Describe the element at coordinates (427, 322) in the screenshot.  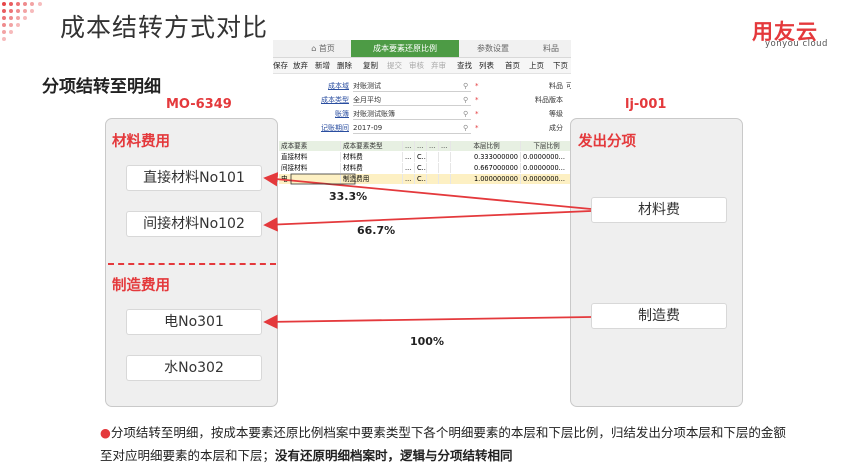
I see `arrow-manufacturing-to-electricity` at that location.